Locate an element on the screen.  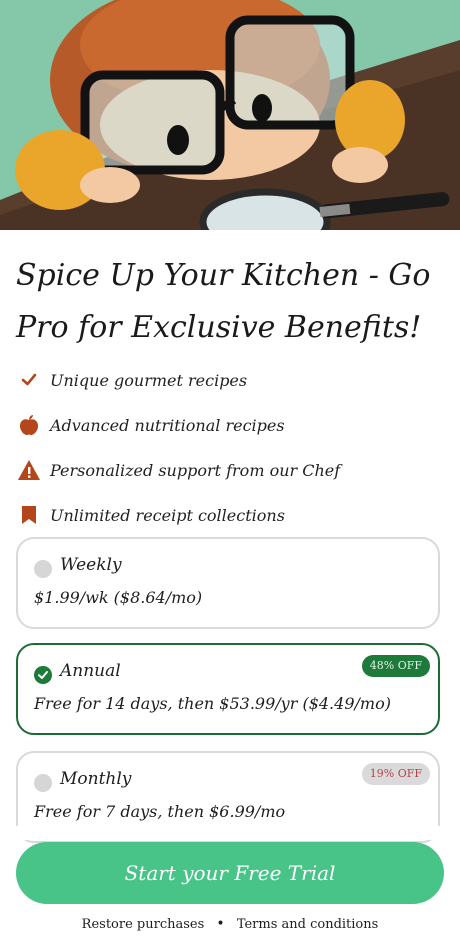
discount-badge: 48% OFF is located at coordinates (395, 666).